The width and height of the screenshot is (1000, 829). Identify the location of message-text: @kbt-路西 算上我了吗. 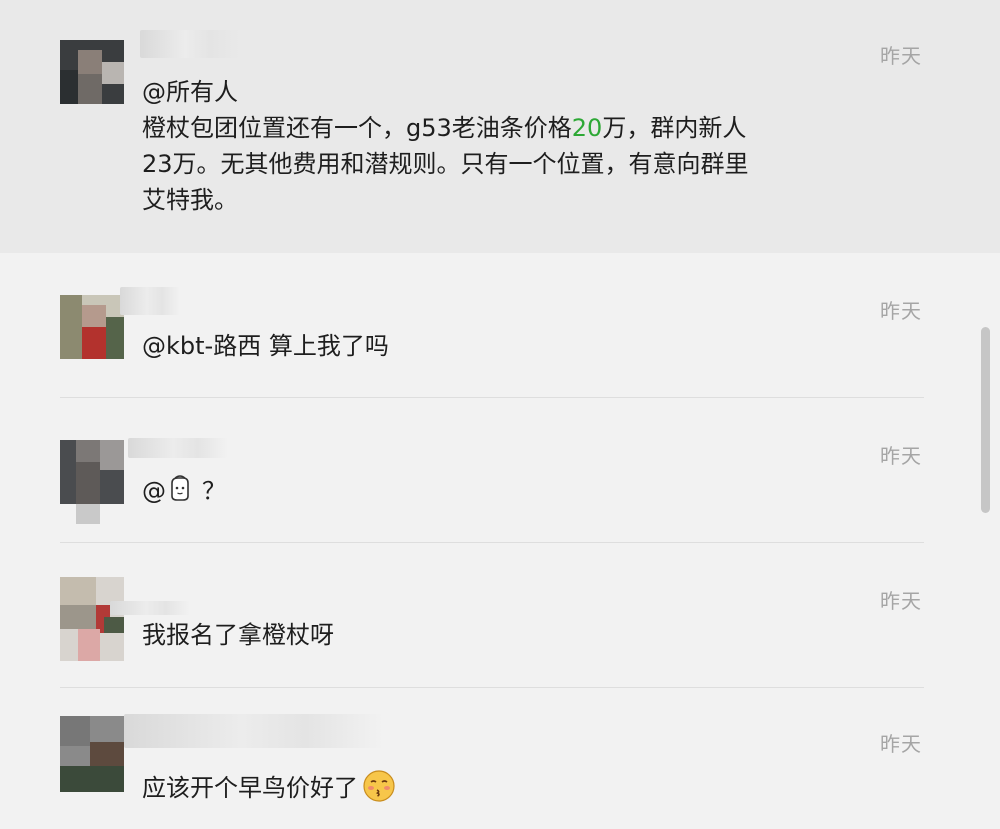
(265, 346).